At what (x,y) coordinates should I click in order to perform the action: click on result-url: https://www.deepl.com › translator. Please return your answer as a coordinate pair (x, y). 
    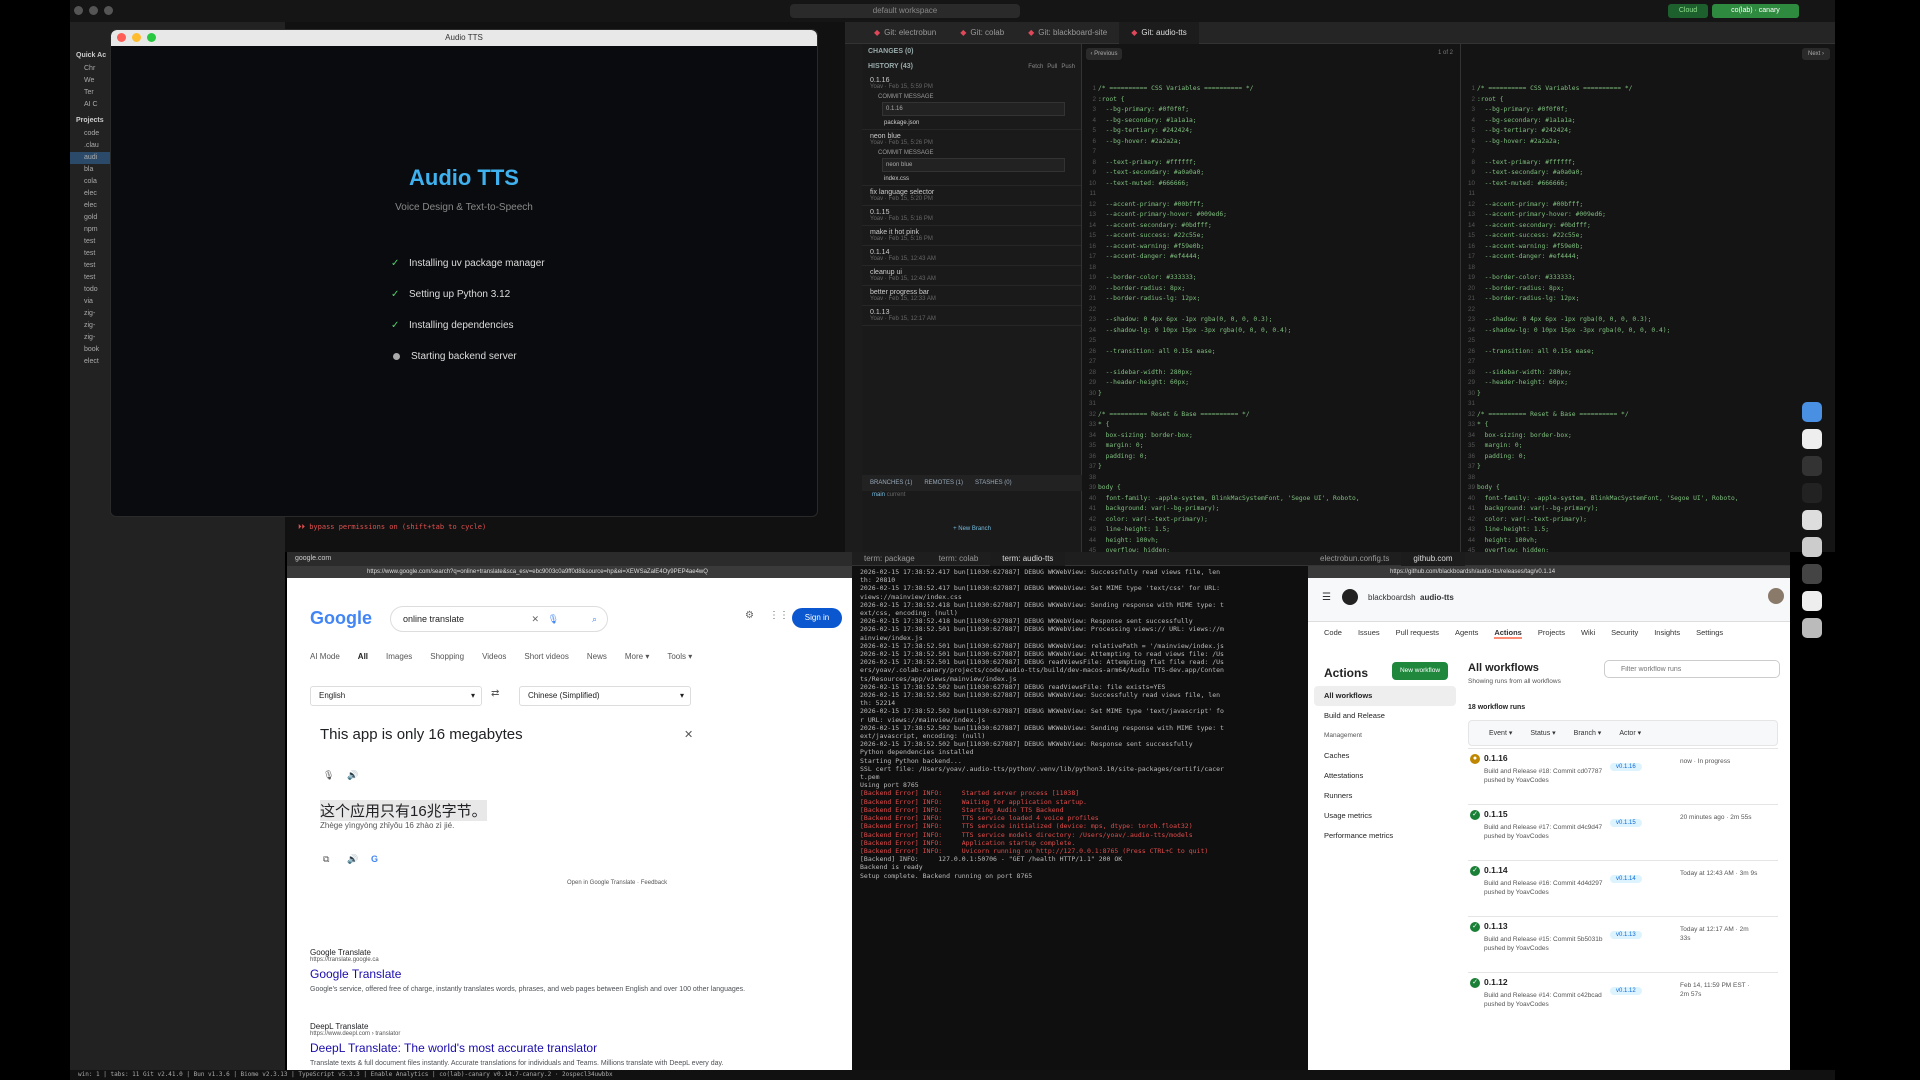
    Looking at the image, I should click on (570, 1034).